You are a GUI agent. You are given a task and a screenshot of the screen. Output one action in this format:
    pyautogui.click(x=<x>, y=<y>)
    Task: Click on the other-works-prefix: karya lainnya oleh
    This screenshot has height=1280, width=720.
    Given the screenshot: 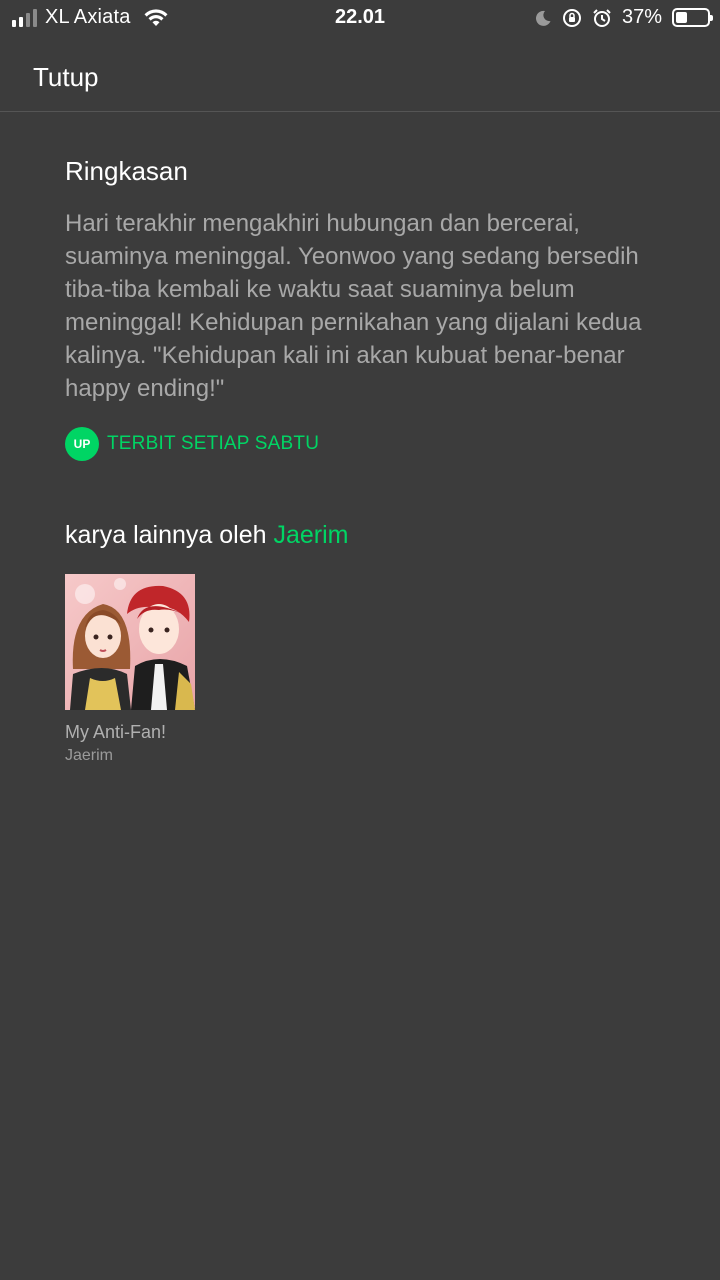 What is the action you would take?
    pyautogui.click(x=166, y=535)
    